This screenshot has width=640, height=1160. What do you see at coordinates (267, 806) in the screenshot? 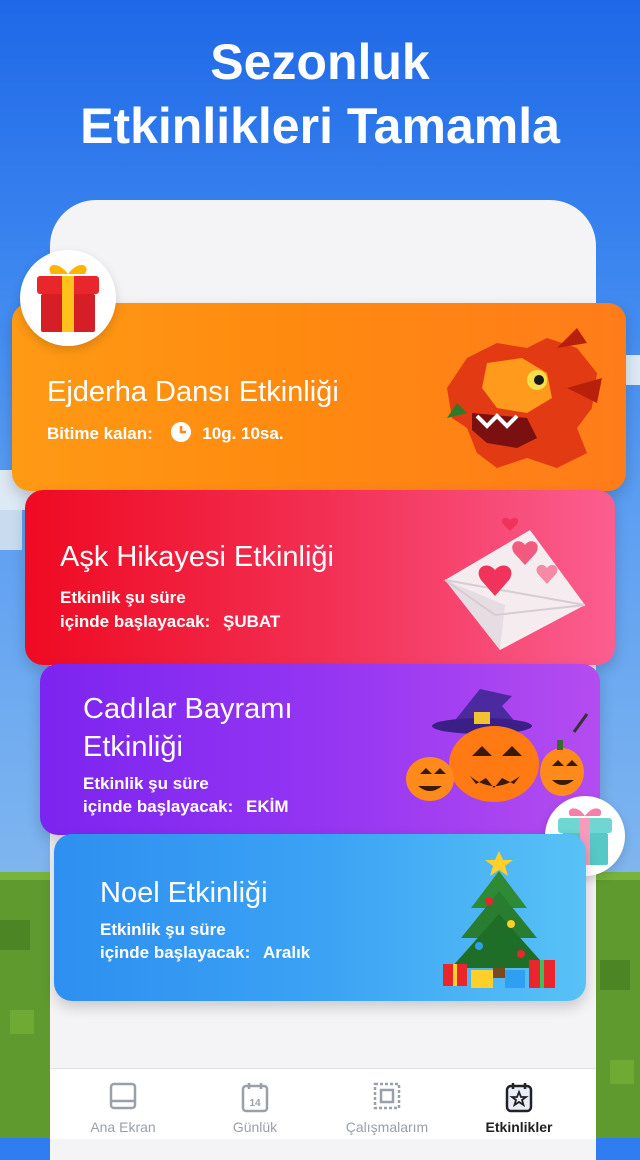
I see `start-value: EKİM` at bounding box center [267, 806].